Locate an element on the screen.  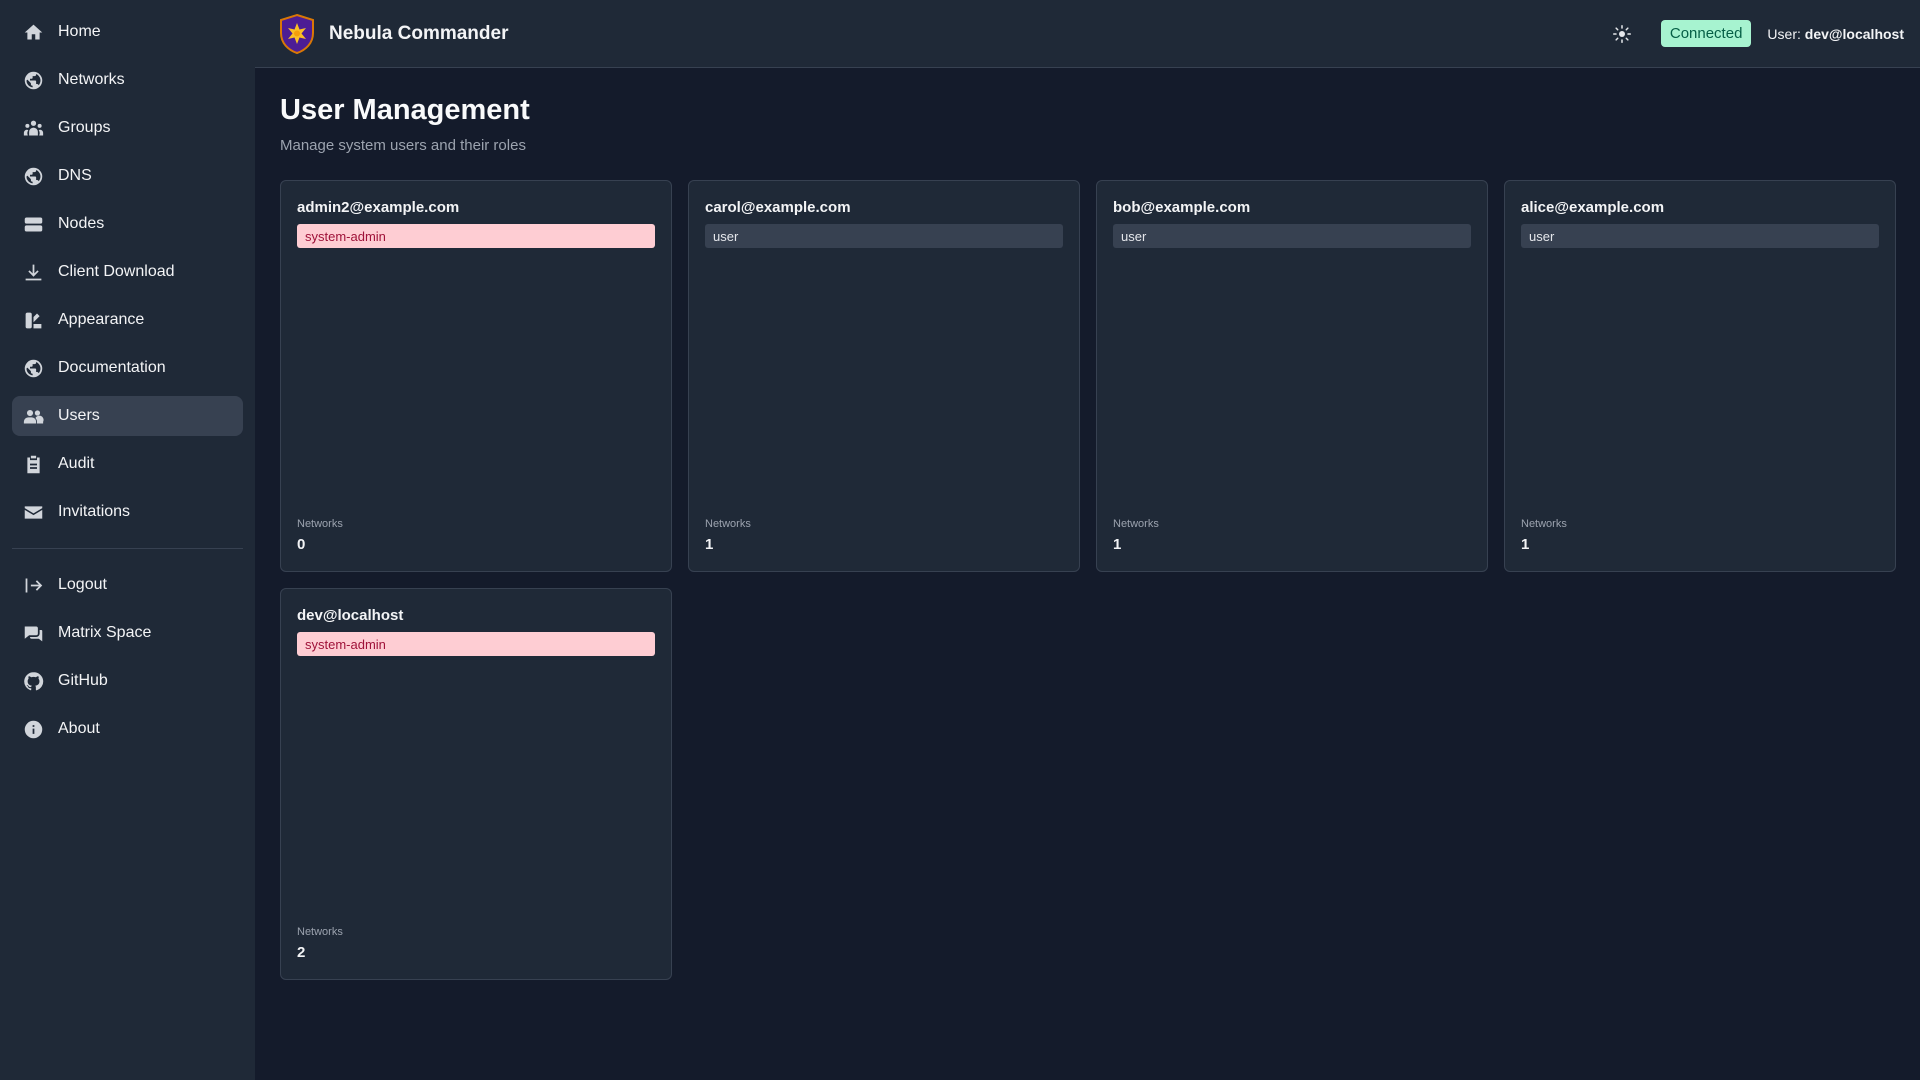
sidebar-item-label: Documentation is located at coordinates (112, 367).